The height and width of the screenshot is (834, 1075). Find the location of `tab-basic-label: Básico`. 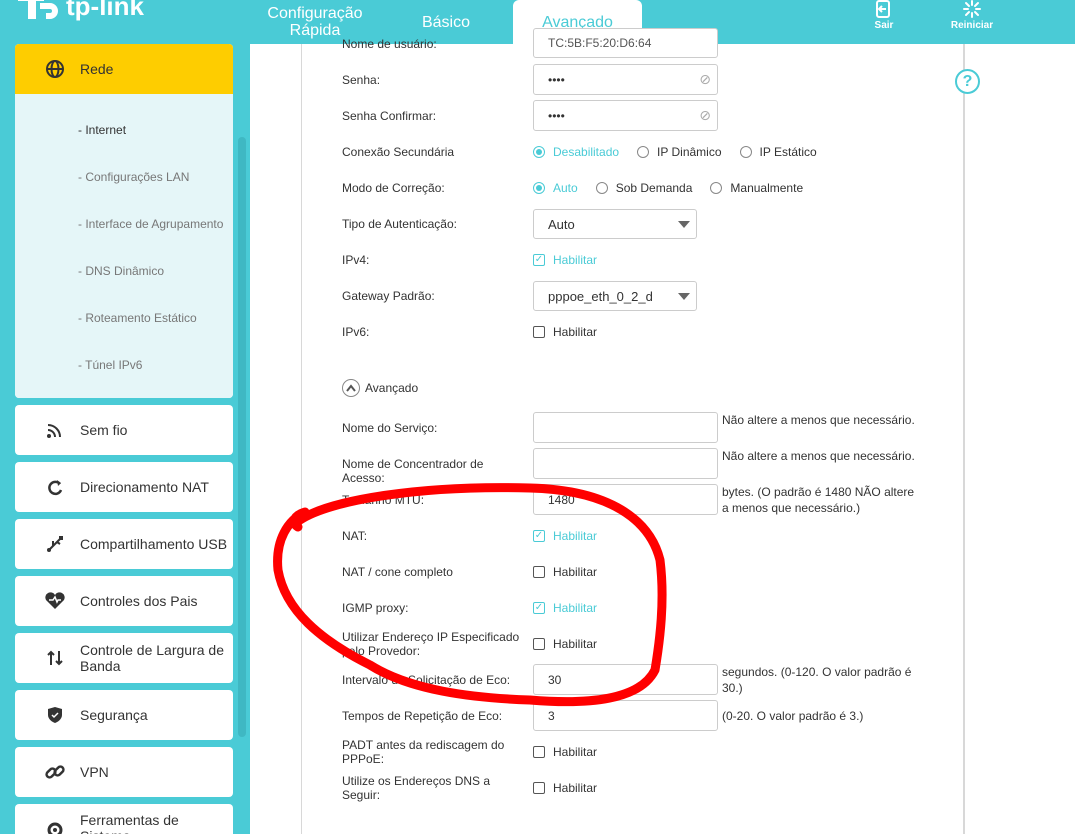

tab-basic-label: Básico is located at coordinates (446, 22).